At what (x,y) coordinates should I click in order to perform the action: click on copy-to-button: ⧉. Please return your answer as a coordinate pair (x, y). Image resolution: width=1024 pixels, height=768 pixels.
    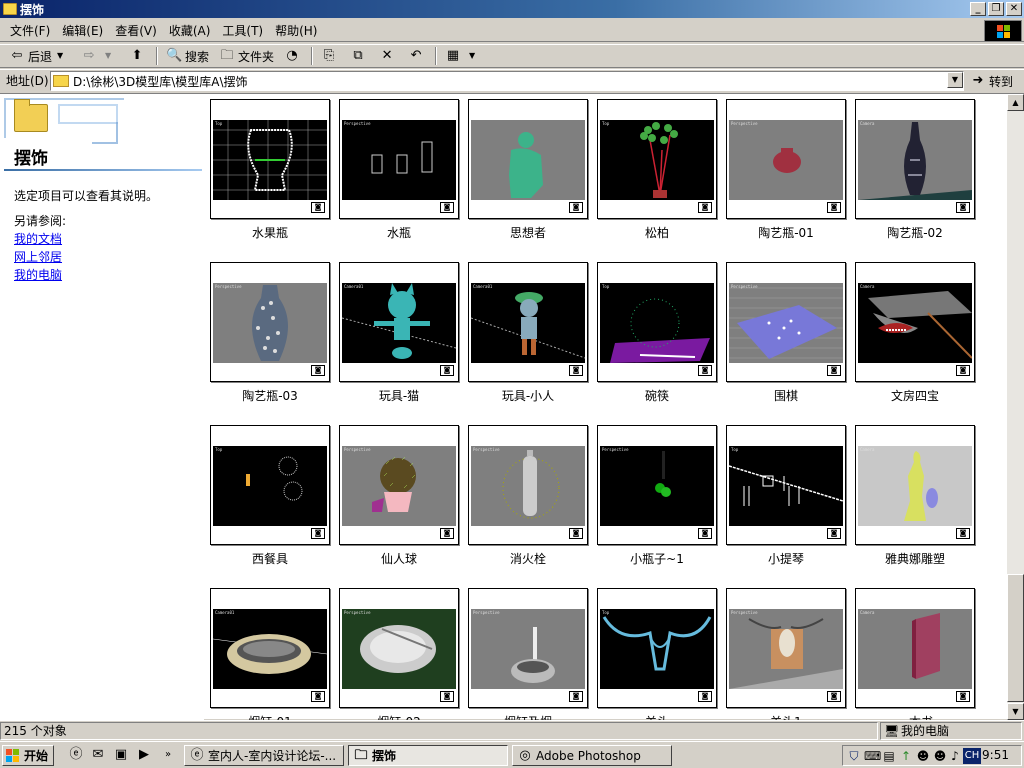
    Looking at the image, I should click on (359, 56).